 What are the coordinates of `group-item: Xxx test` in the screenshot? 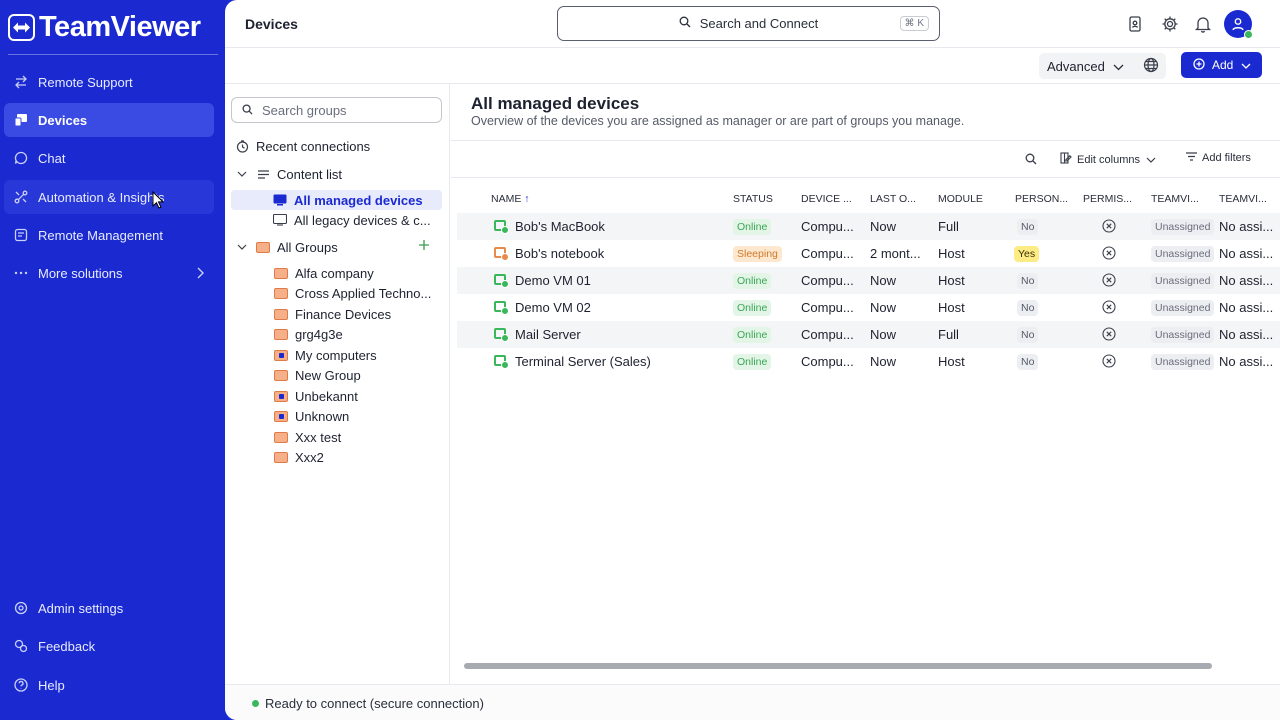 It's located at (307, 437).